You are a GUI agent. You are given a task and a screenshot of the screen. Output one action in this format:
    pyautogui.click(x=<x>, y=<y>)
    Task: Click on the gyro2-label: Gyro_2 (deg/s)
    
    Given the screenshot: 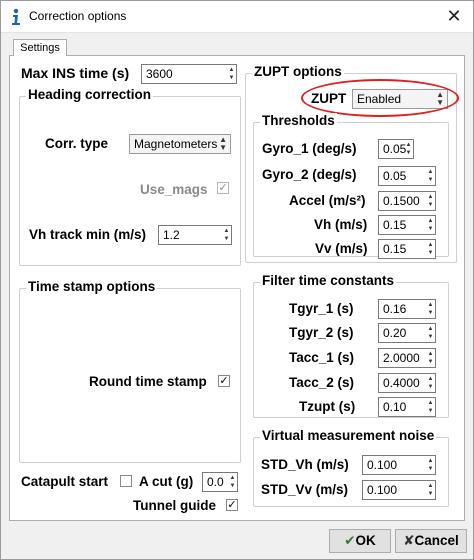 What is the action you would take?
    pyautogui.click(x=309, y=174)
    